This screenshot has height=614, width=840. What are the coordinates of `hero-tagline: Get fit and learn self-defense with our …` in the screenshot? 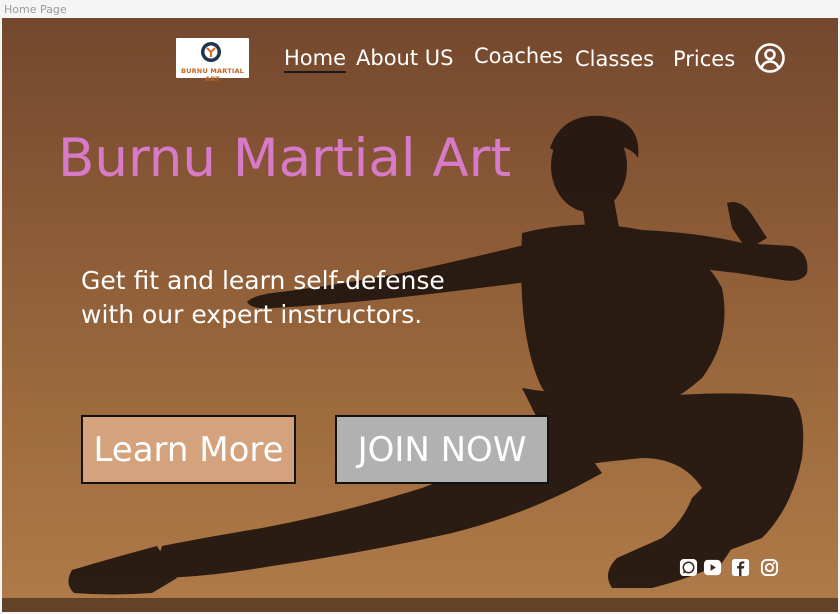 It's located at (311, 298).